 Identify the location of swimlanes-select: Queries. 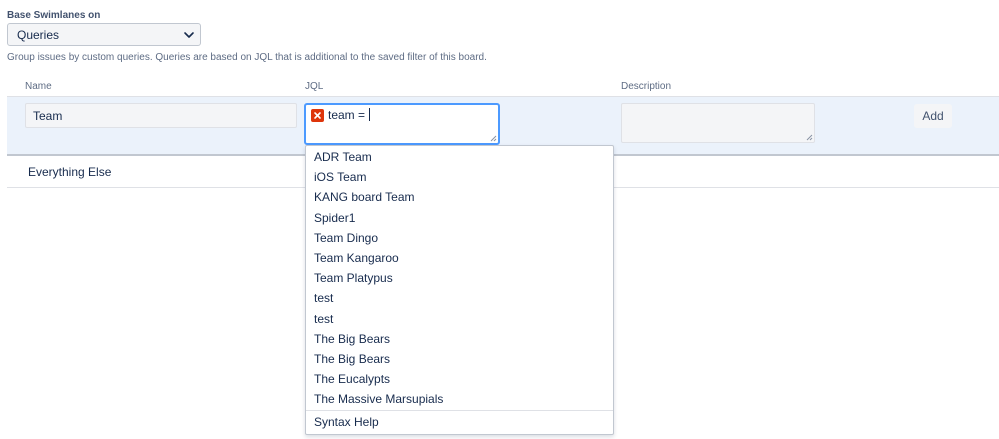
(104, 34).